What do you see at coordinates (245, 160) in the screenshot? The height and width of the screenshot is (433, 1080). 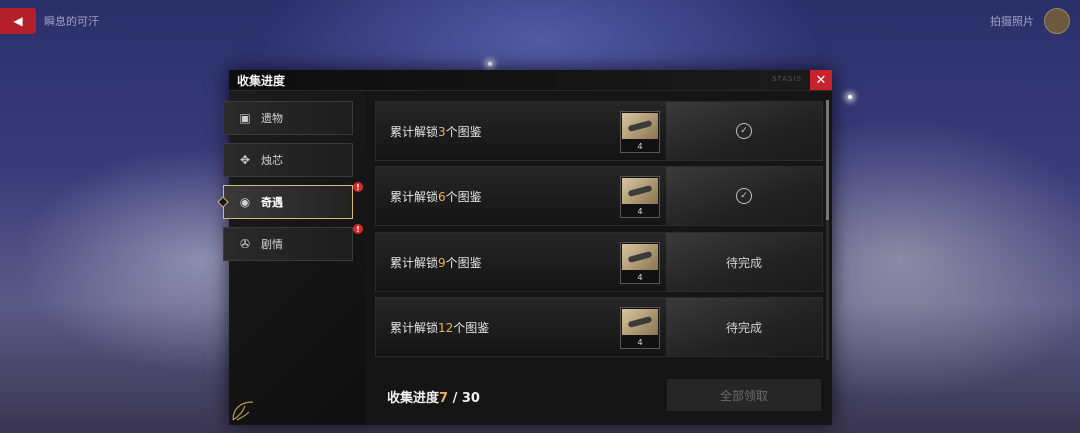 I see `wick-icon: ✥` at bounding box center [245, 160].